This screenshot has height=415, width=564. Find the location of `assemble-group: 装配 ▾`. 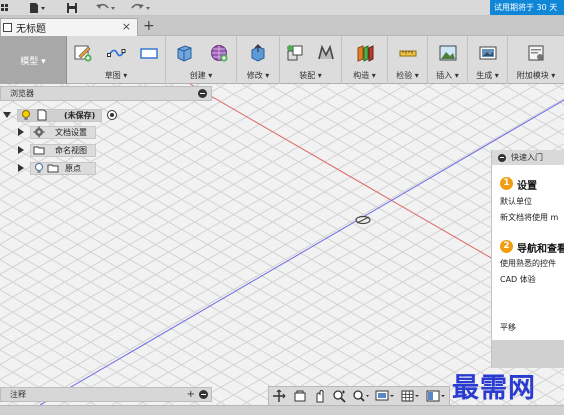

assemble-group: 装配 ▾ is located at coordinates (311, 60).